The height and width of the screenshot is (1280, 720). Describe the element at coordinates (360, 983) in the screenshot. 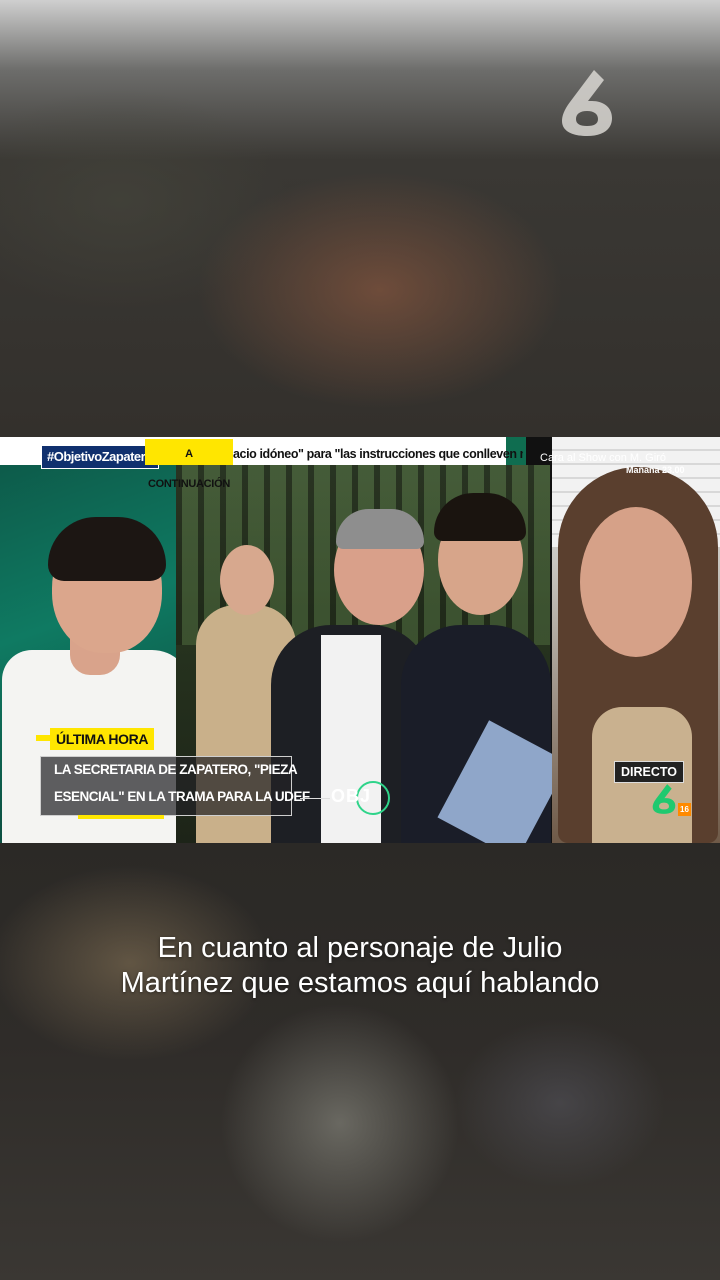

I see `subtitle-line-2: Martínez que estamos aquí hablando` at that location.